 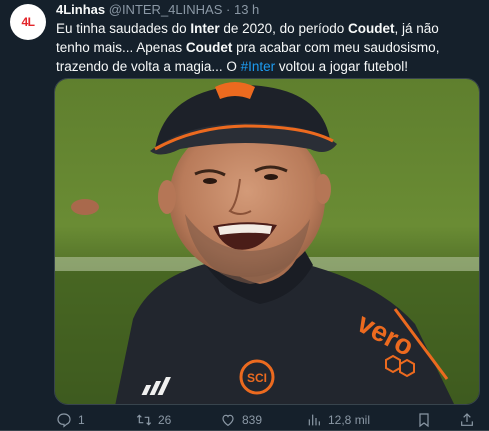 What do you see at coordinates (314, 420) in the screenshot?
I see `analytics-bars-icon` at bounding box center [314, 420].